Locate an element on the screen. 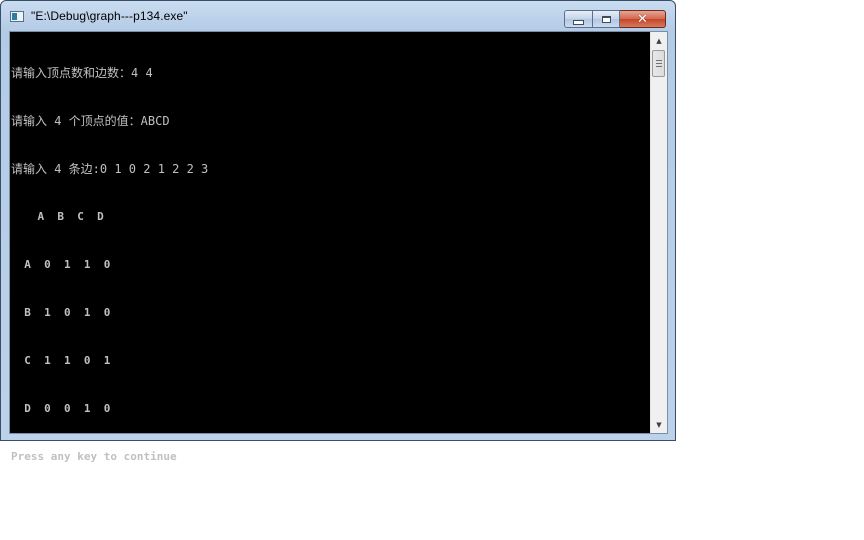 This screenshot has height=540, width=864. scroll-up-button: ▲ is located at coordinates (659, 40).